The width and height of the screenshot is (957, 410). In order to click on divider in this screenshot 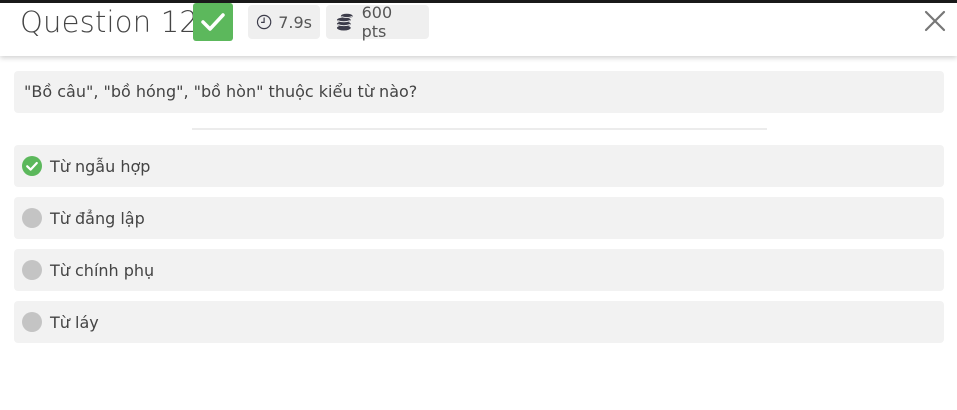, I will do `click(479, 129)`.